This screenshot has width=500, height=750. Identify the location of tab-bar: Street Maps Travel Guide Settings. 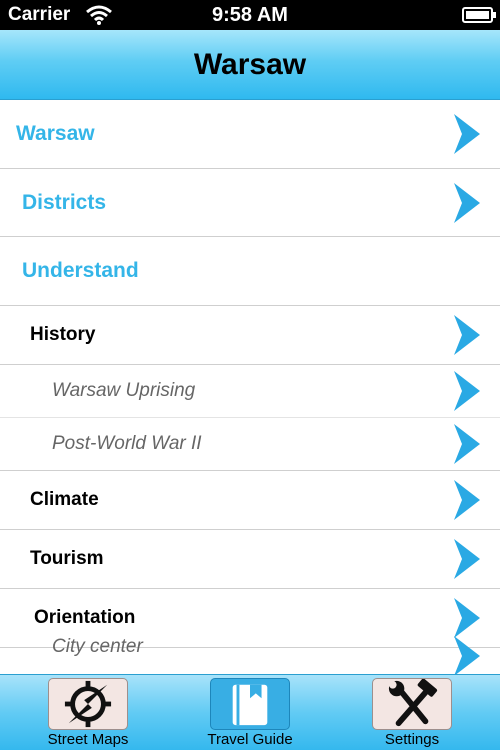
(250, 712).